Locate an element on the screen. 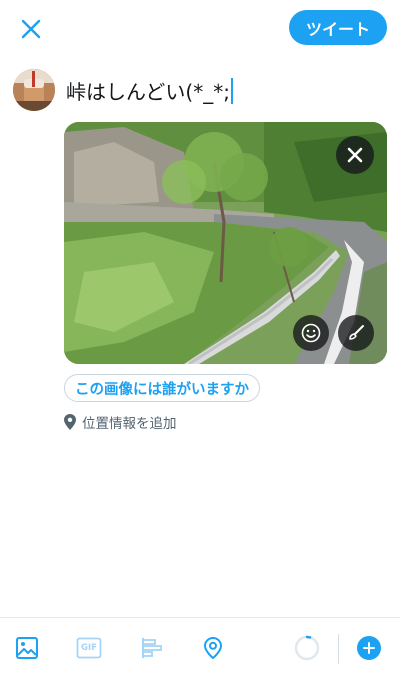 This screenshot has height=679, width=400. brush-icon is located at coordinates (356, 332).